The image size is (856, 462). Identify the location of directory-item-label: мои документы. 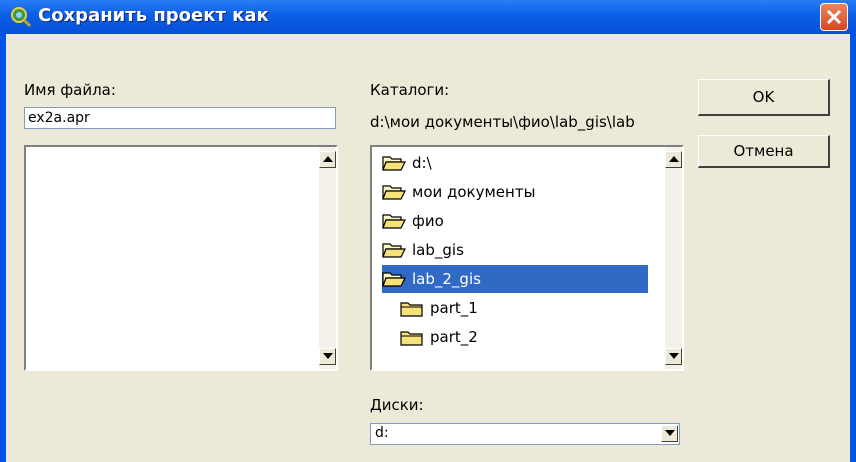
(474, 192).